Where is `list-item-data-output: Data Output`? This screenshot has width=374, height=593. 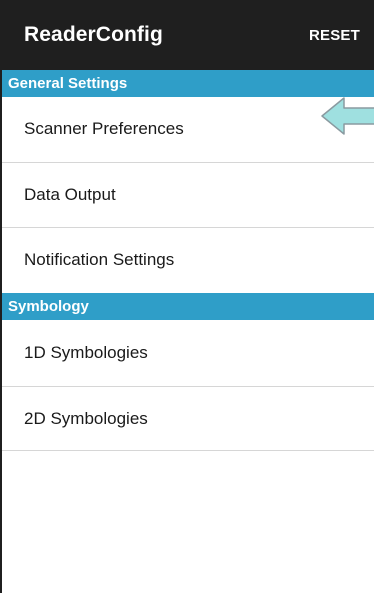 list-item-data-output: Data Output is located at coordinates (188, 195).